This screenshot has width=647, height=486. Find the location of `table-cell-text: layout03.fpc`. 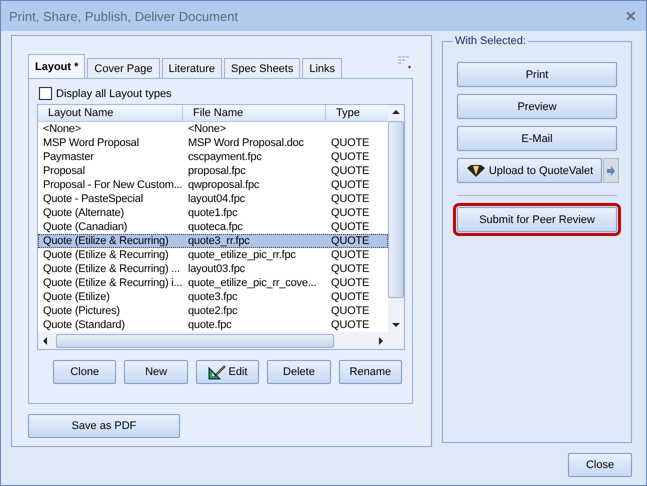

table-cell-text: layout03.fpc is located at coordinates (216, 269).